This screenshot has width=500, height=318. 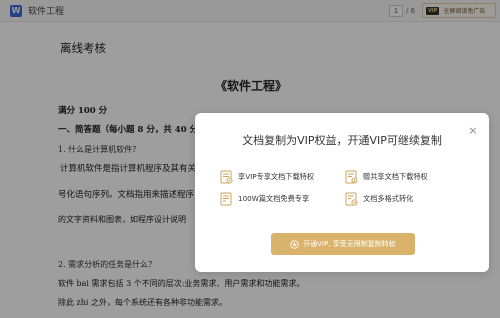 I want to click on feature-label: 赠共享文档下载特权, so click(x=395, y=176).